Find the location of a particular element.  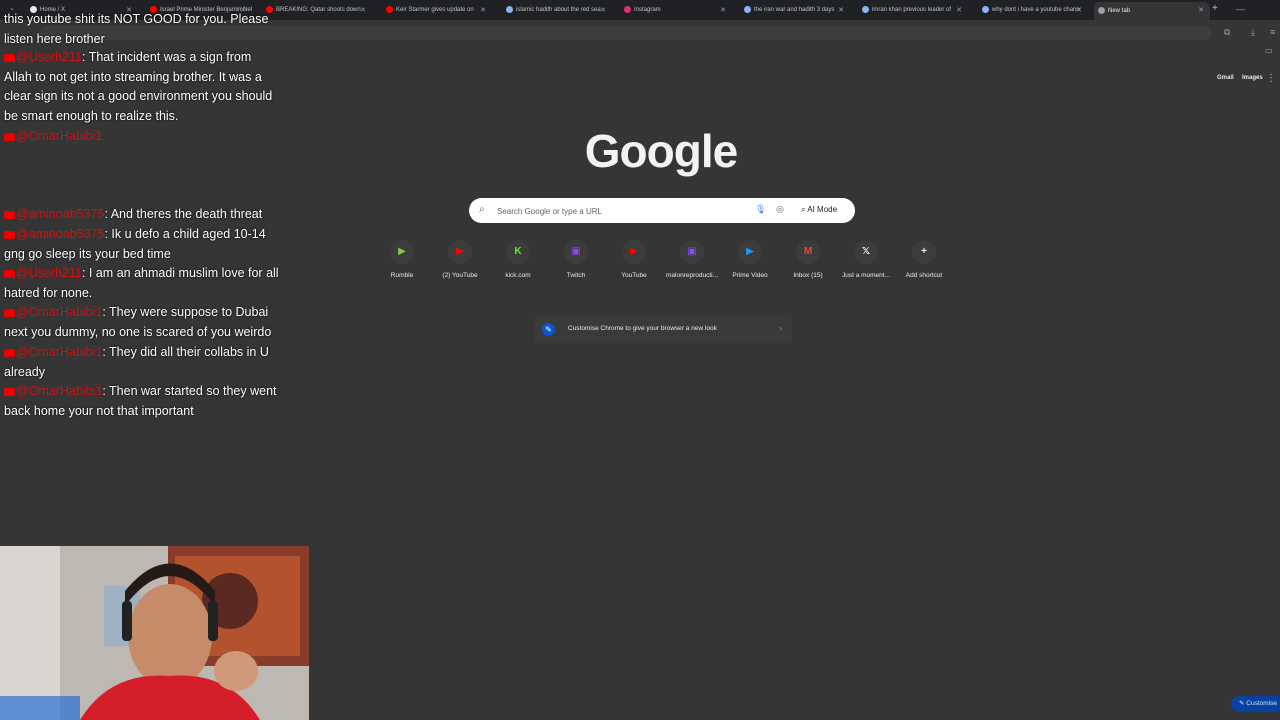

shortcut-tile: + is located at coordinates (924, 252).